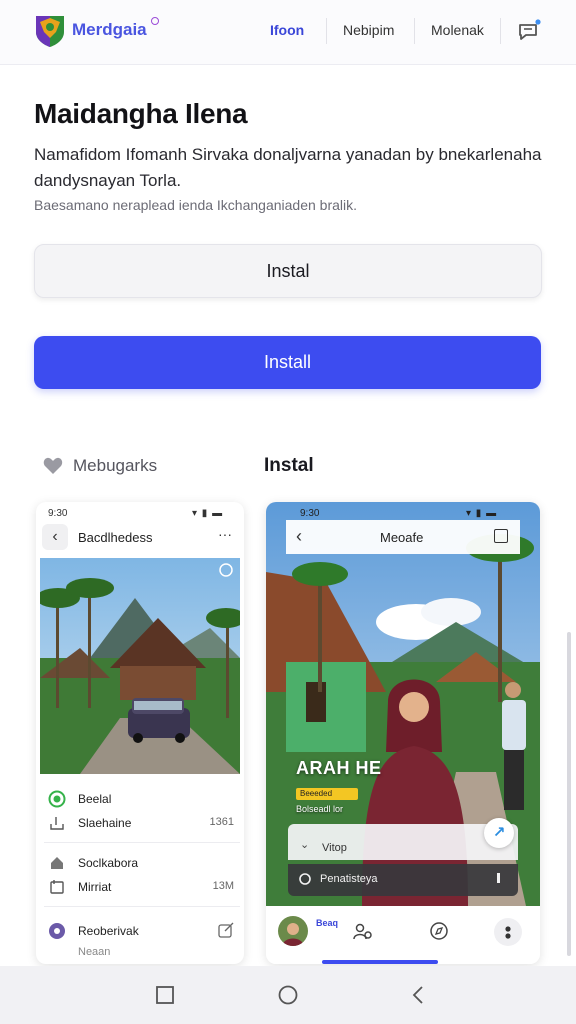 The width and height of the screenshot is (576, 1024). I want to click on people-icon, so click(363, 931).